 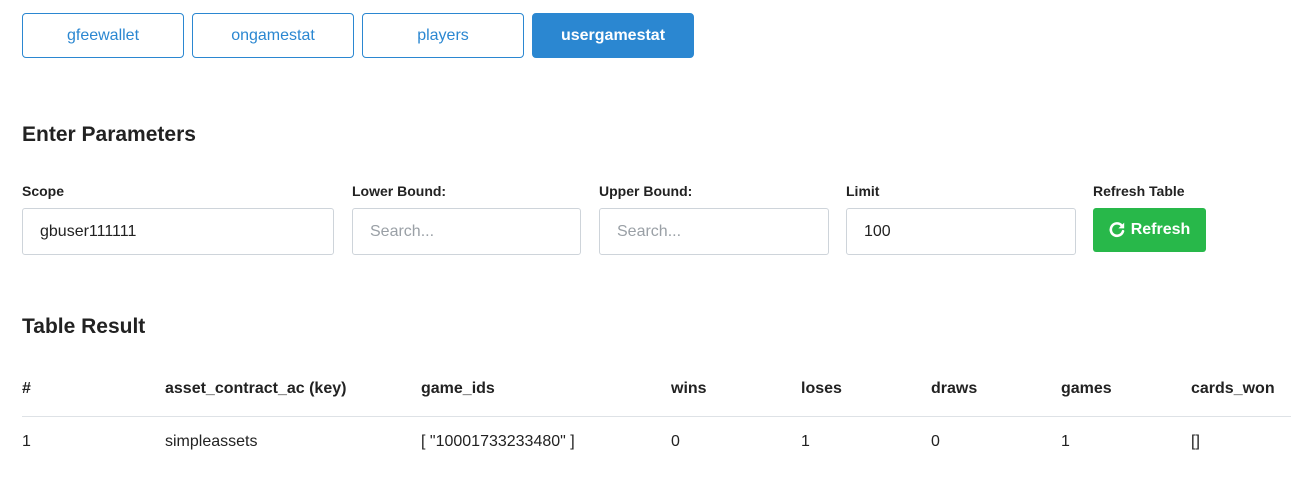 What do you see at coordinates (43, 191) in the screenshot?
I see `scope-label: Scope` at bounding box center [43, 191].